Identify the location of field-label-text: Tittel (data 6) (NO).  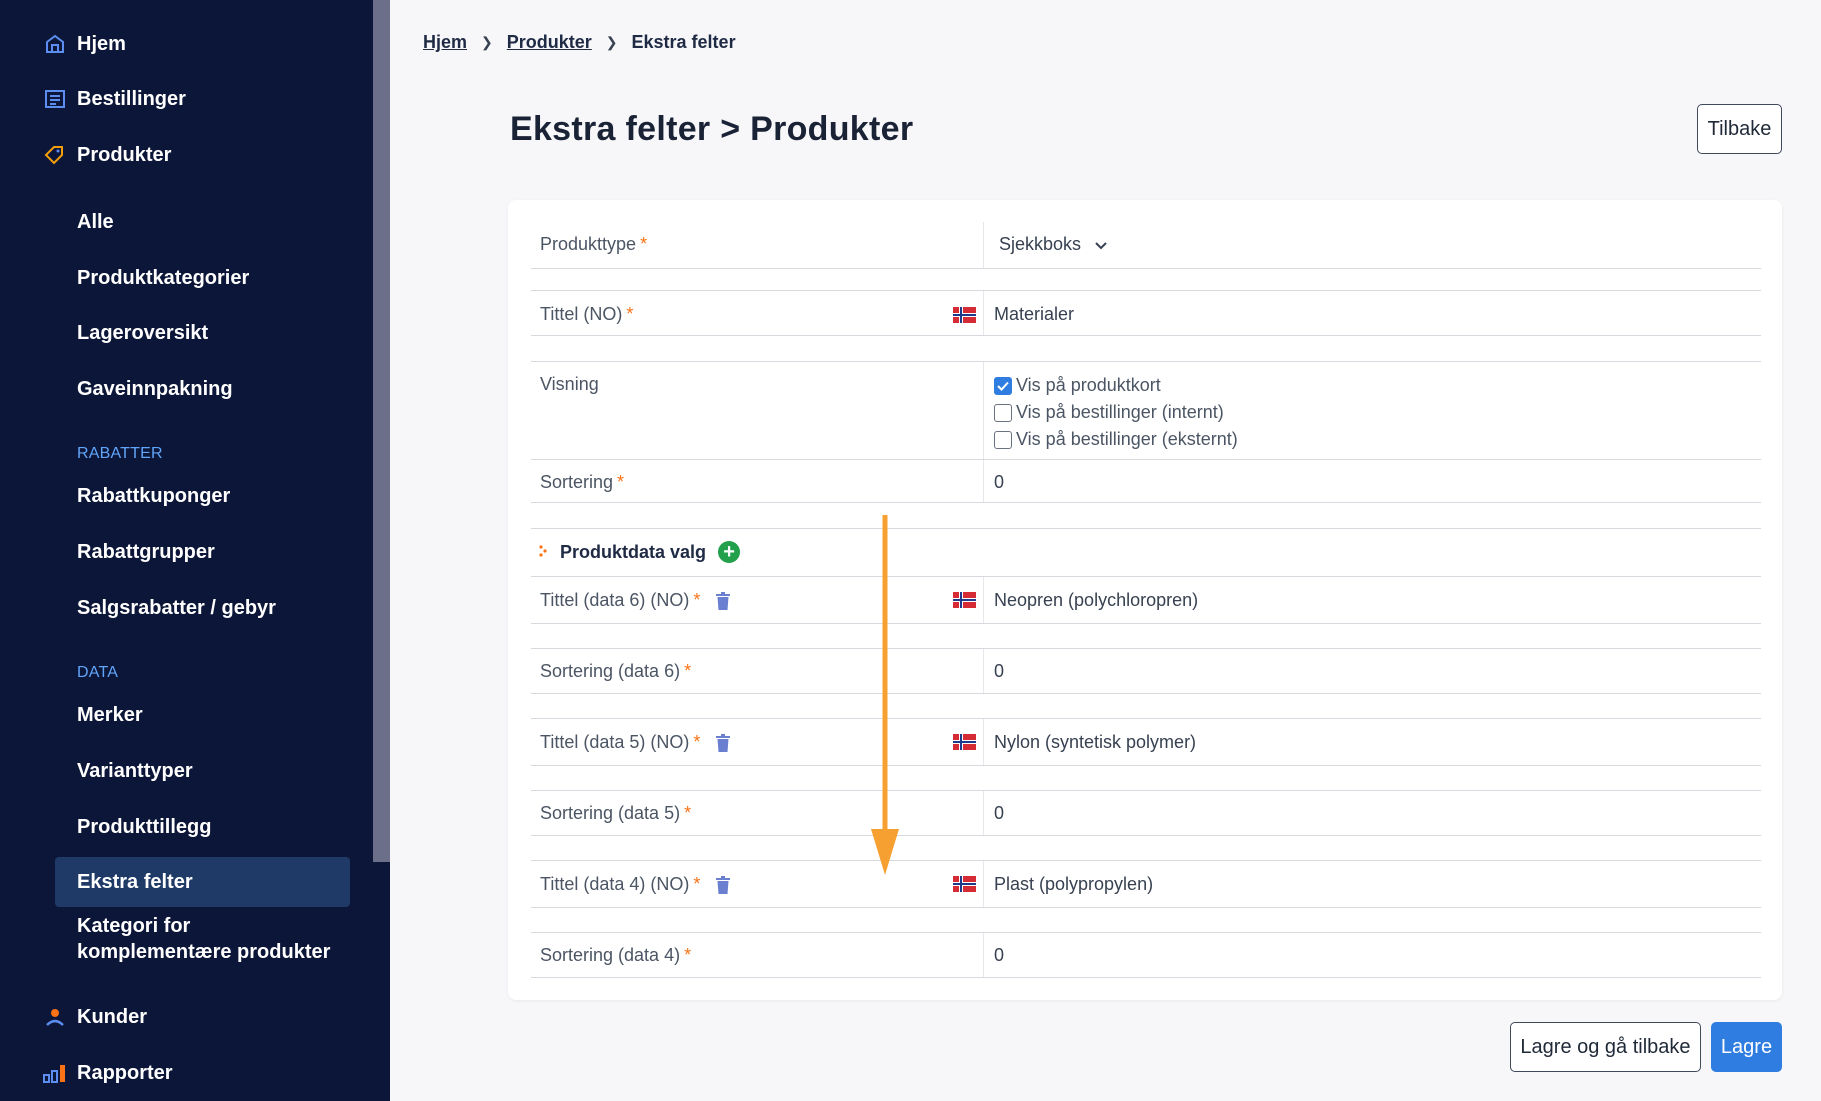
(615, 600).